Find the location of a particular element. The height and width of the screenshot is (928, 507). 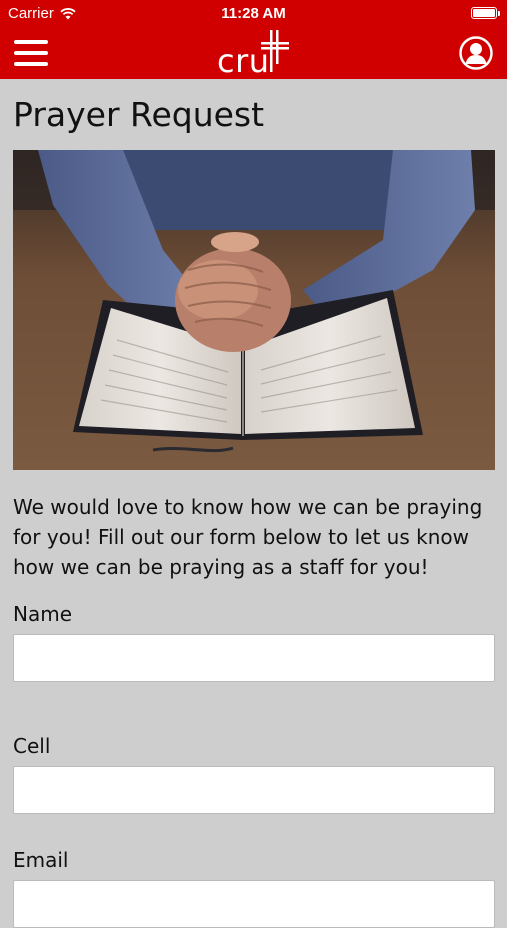

cell-field-group: Cell is located at coordinates (254, 774).